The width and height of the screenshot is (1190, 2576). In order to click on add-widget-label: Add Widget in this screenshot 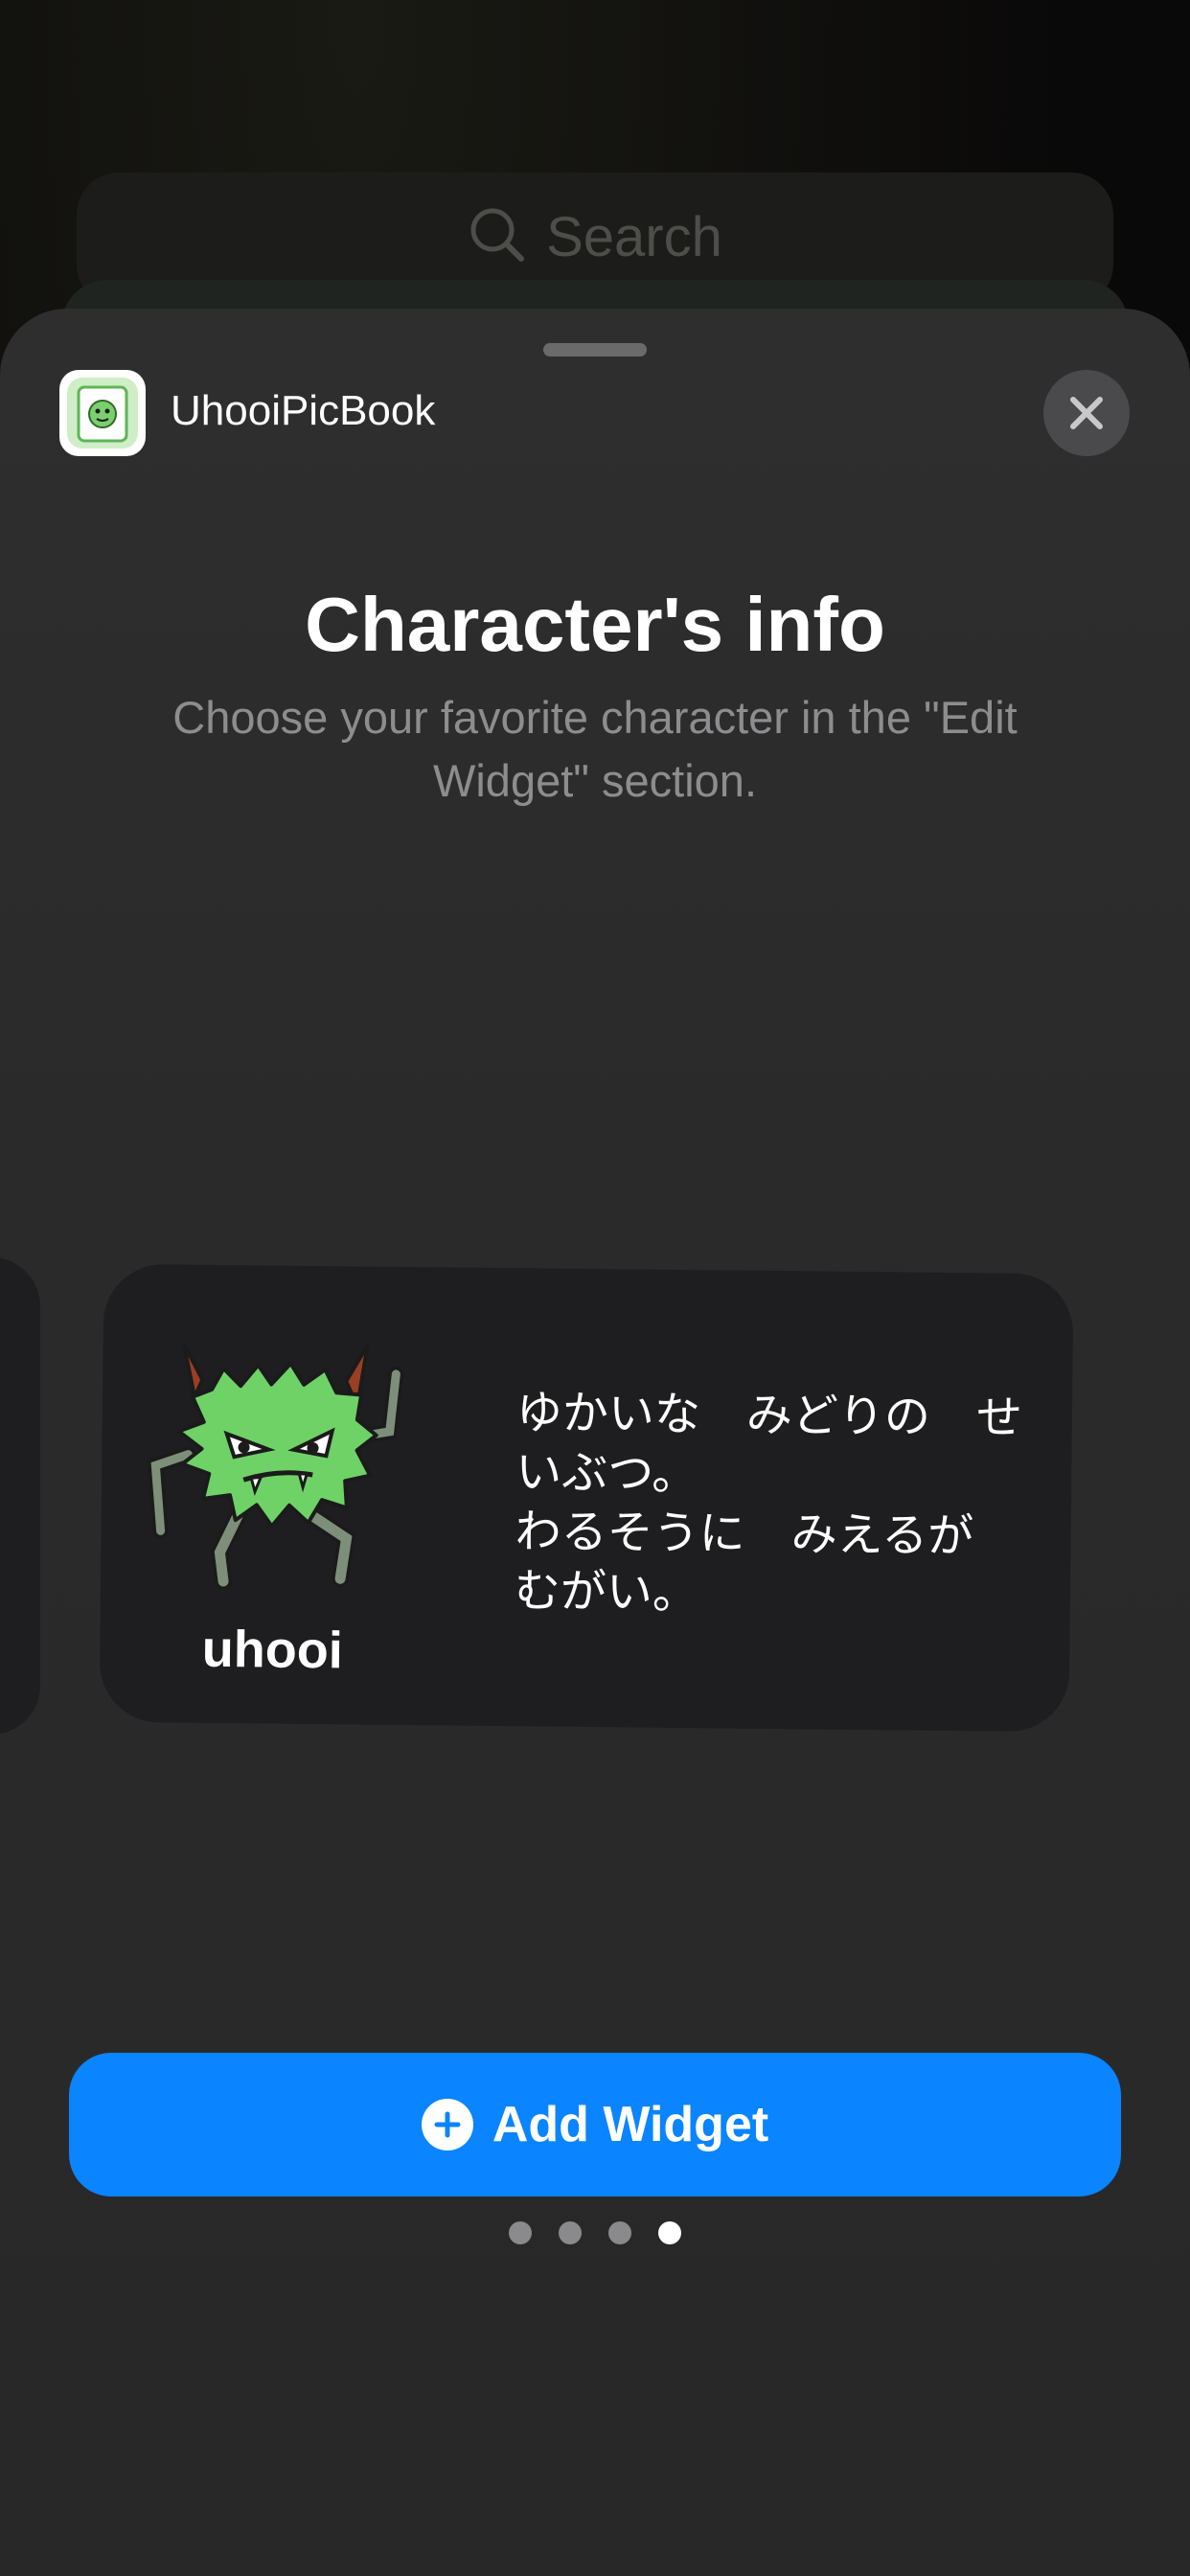, I will do `click(631, 2124)`.